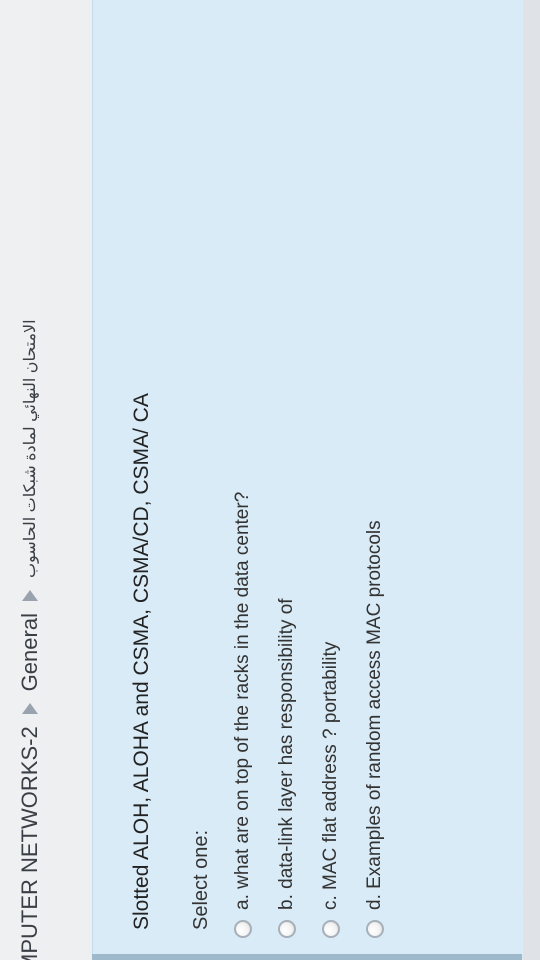  I want to click on answer-option-b: b. data-link layer has responsibility of, so click(287, 715).